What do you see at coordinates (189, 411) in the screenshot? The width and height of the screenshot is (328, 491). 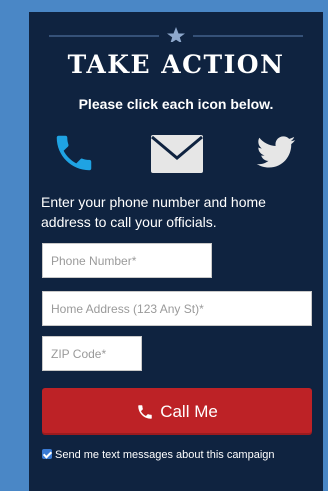 I see `call-me-label: Call Me` at bounding box center [189, 411].